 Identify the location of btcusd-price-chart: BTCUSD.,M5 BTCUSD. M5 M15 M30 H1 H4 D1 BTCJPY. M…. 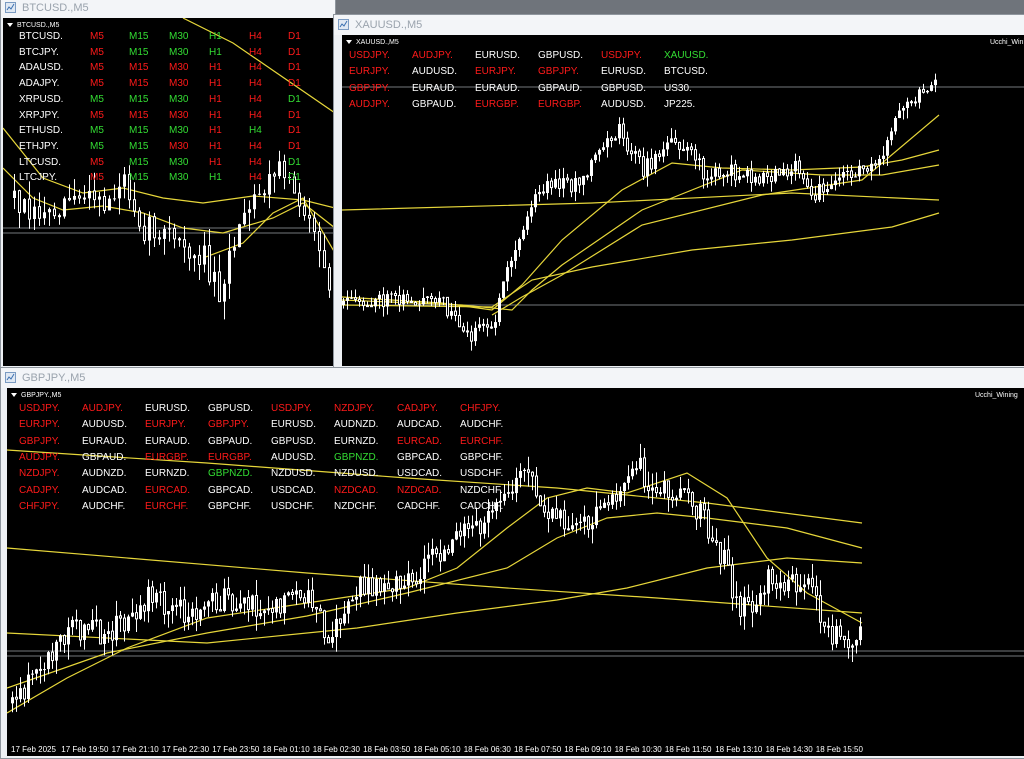
(168, 192).